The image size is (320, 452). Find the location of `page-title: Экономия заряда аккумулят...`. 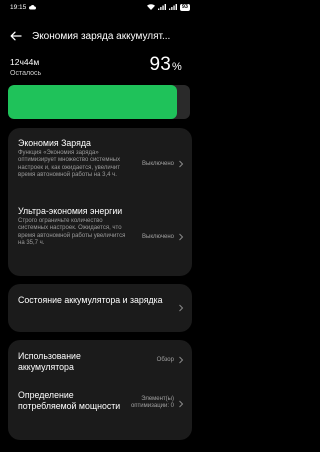

page-title: Экономия заряда аккумулят... is located at coordinates (101, 36).